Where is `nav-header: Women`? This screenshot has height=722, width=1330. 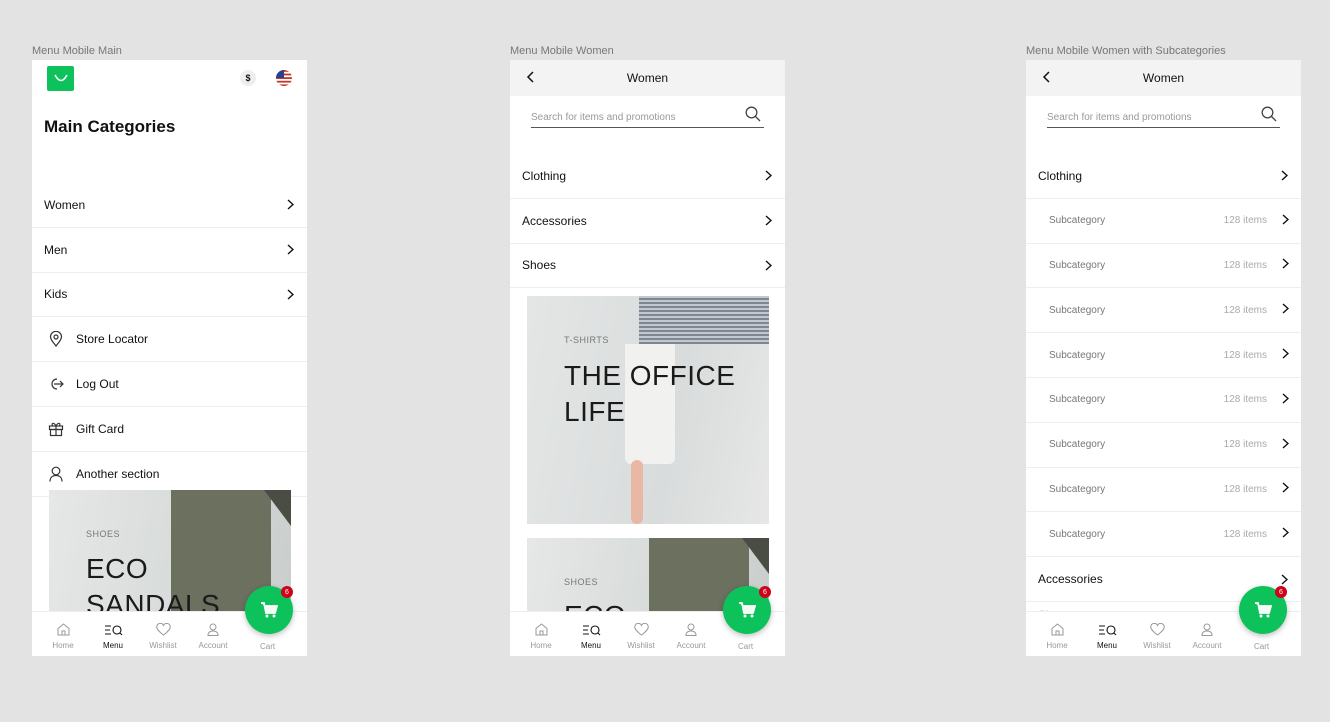 nav-header: Women is located at coordinates (647, 78).